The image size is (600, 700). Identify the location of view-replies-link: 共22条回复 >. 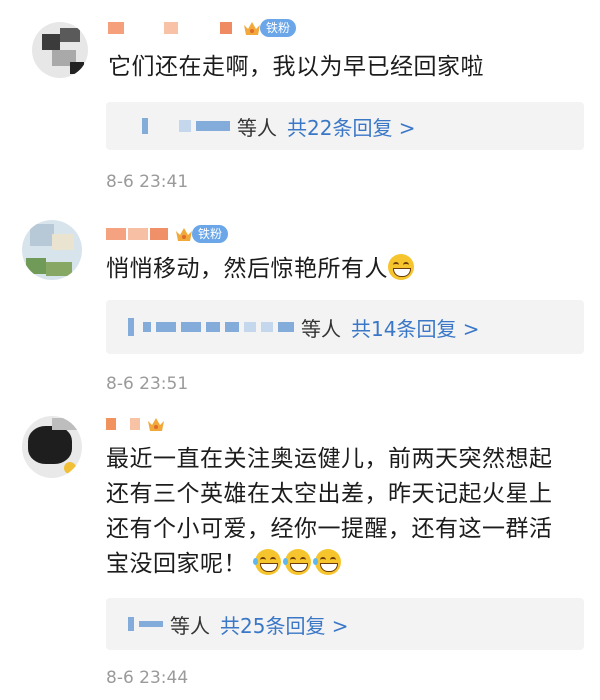
(351, 126).